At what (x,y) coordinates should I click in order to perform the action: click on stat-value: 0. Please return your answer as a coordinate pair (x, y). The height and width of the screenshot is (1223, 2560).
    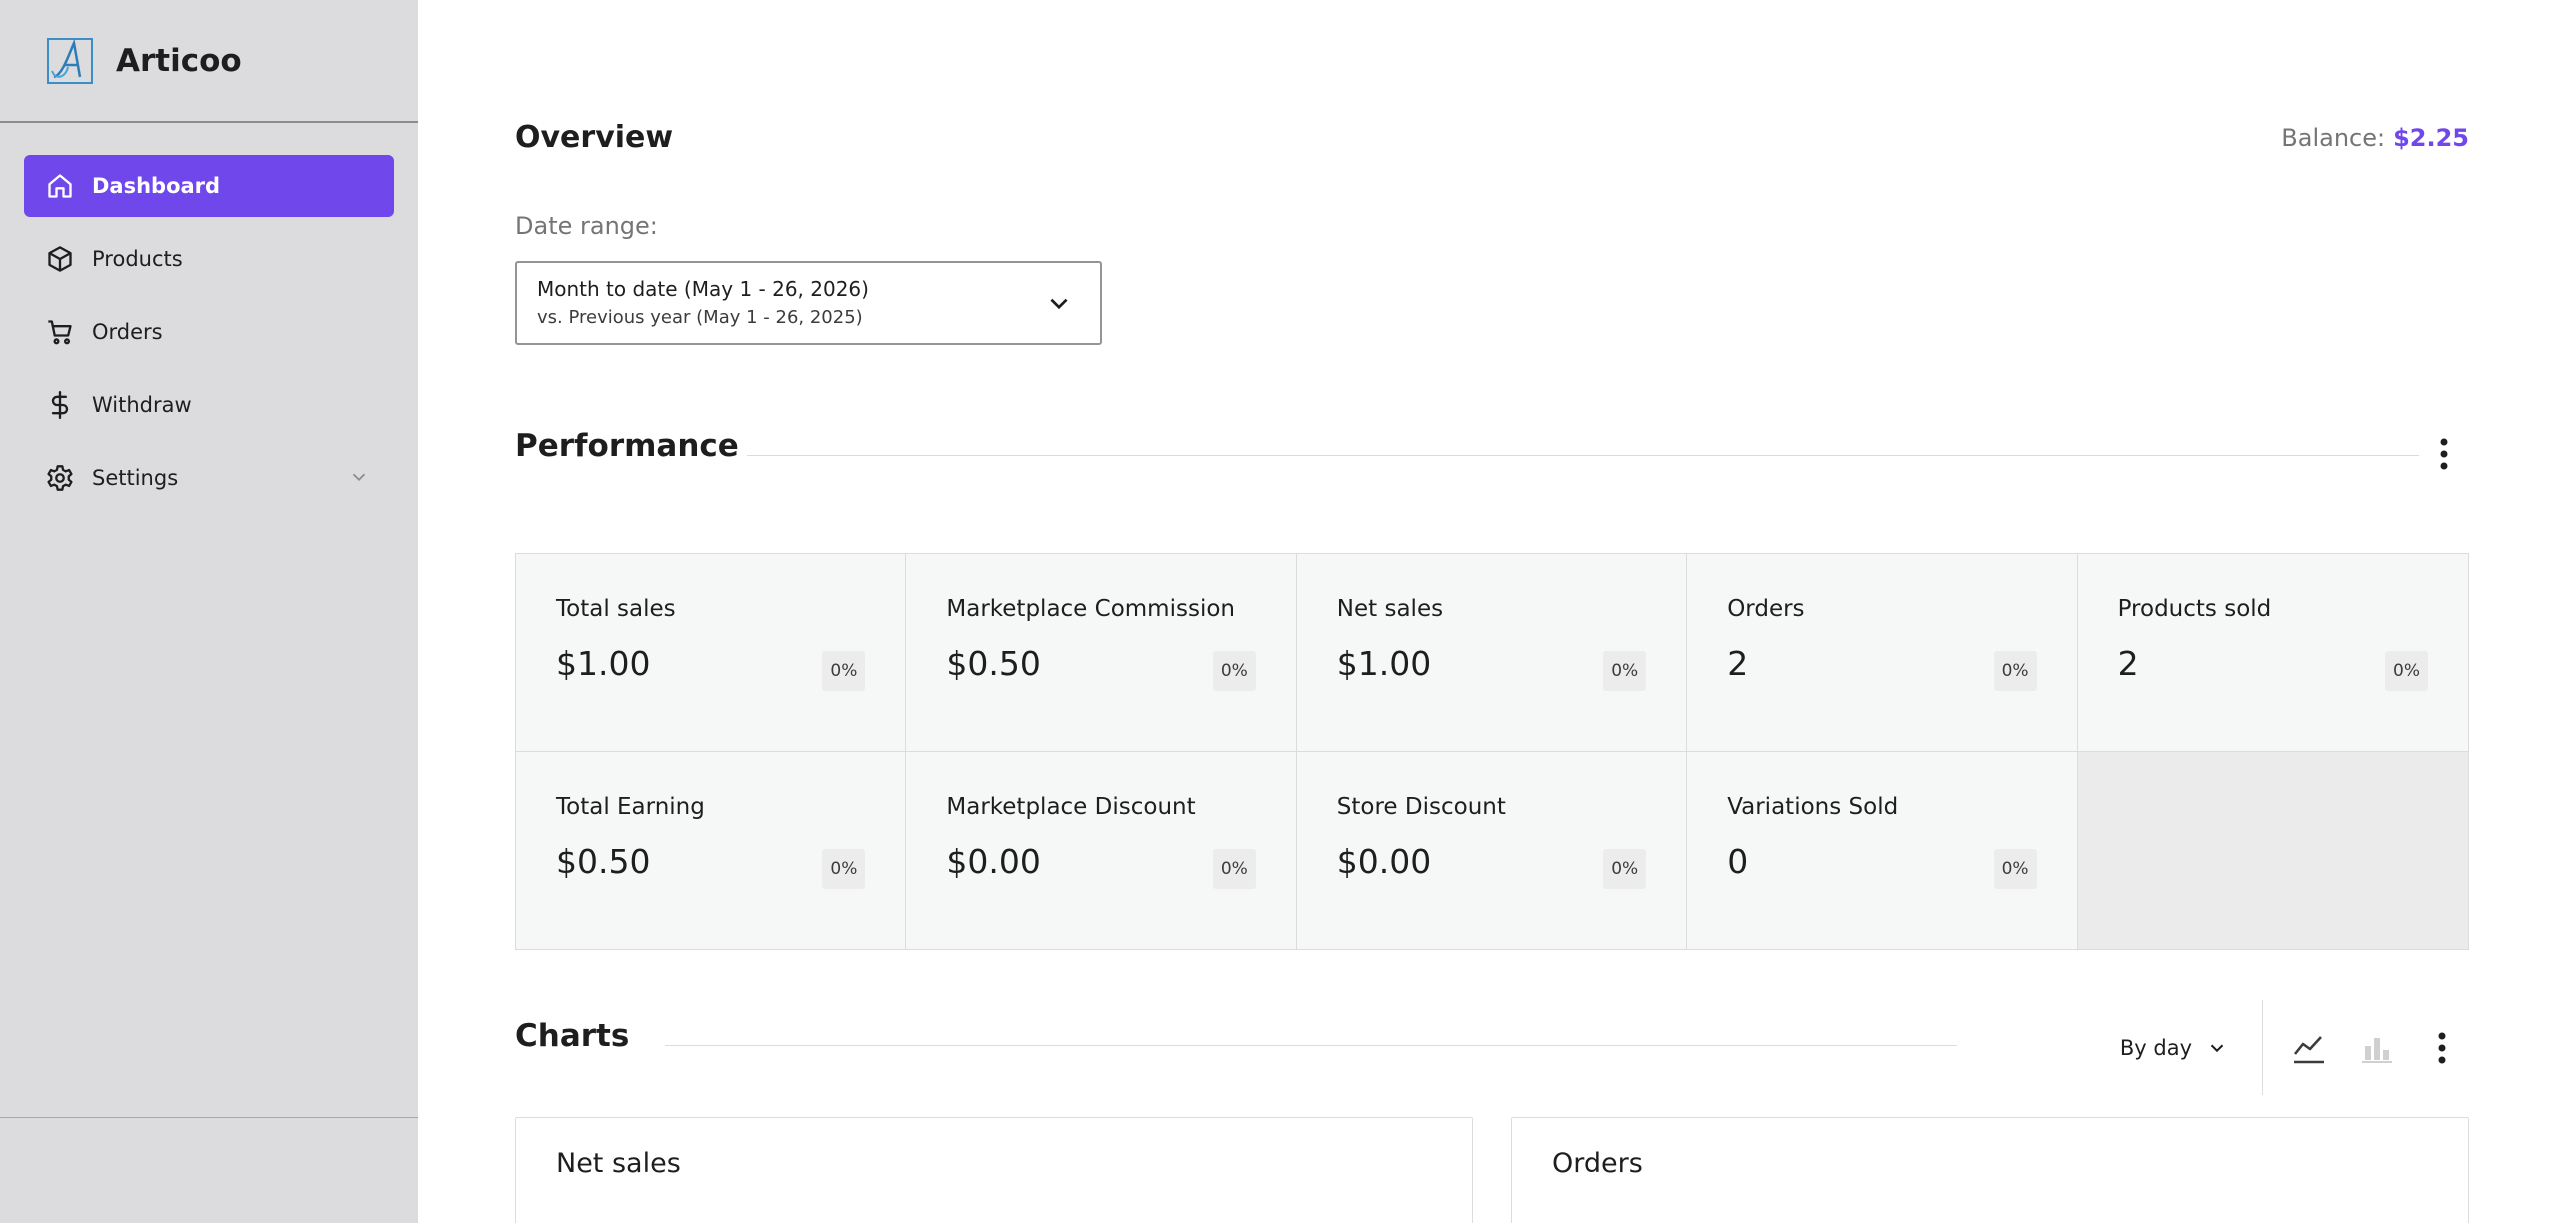
    Looking at the image, I should click on (1738, 861).